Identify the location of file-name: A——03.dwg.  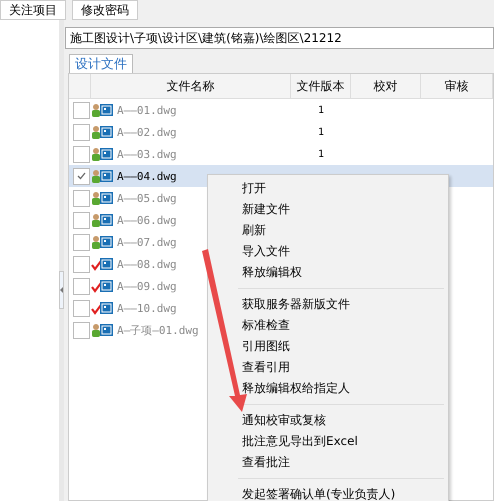
(147, 154).